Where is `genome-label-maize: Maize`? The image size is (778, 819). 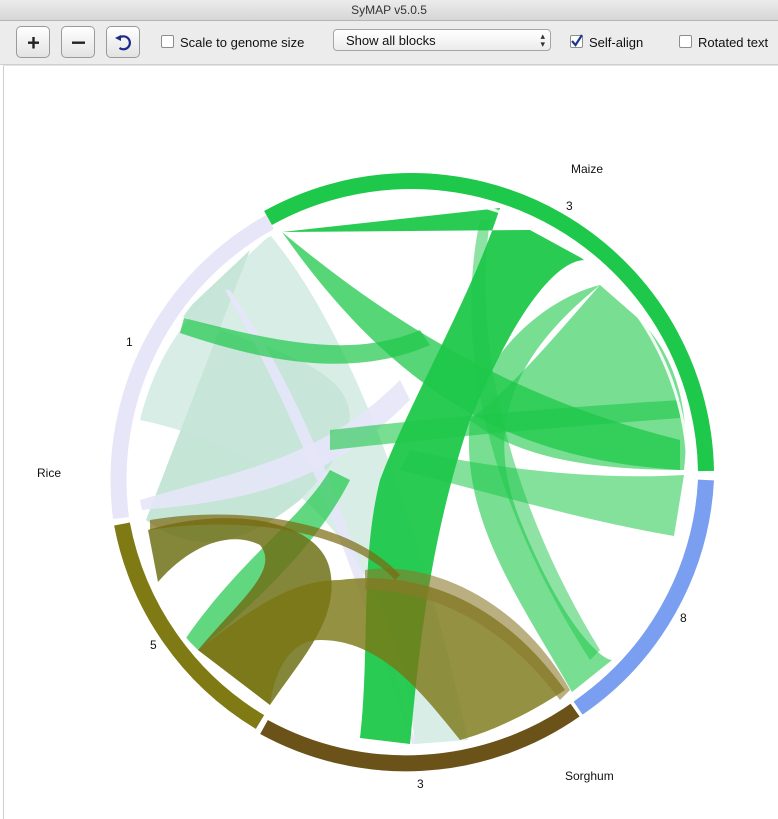 genome-label-maize: Maize is located at coordinates (587, 169).